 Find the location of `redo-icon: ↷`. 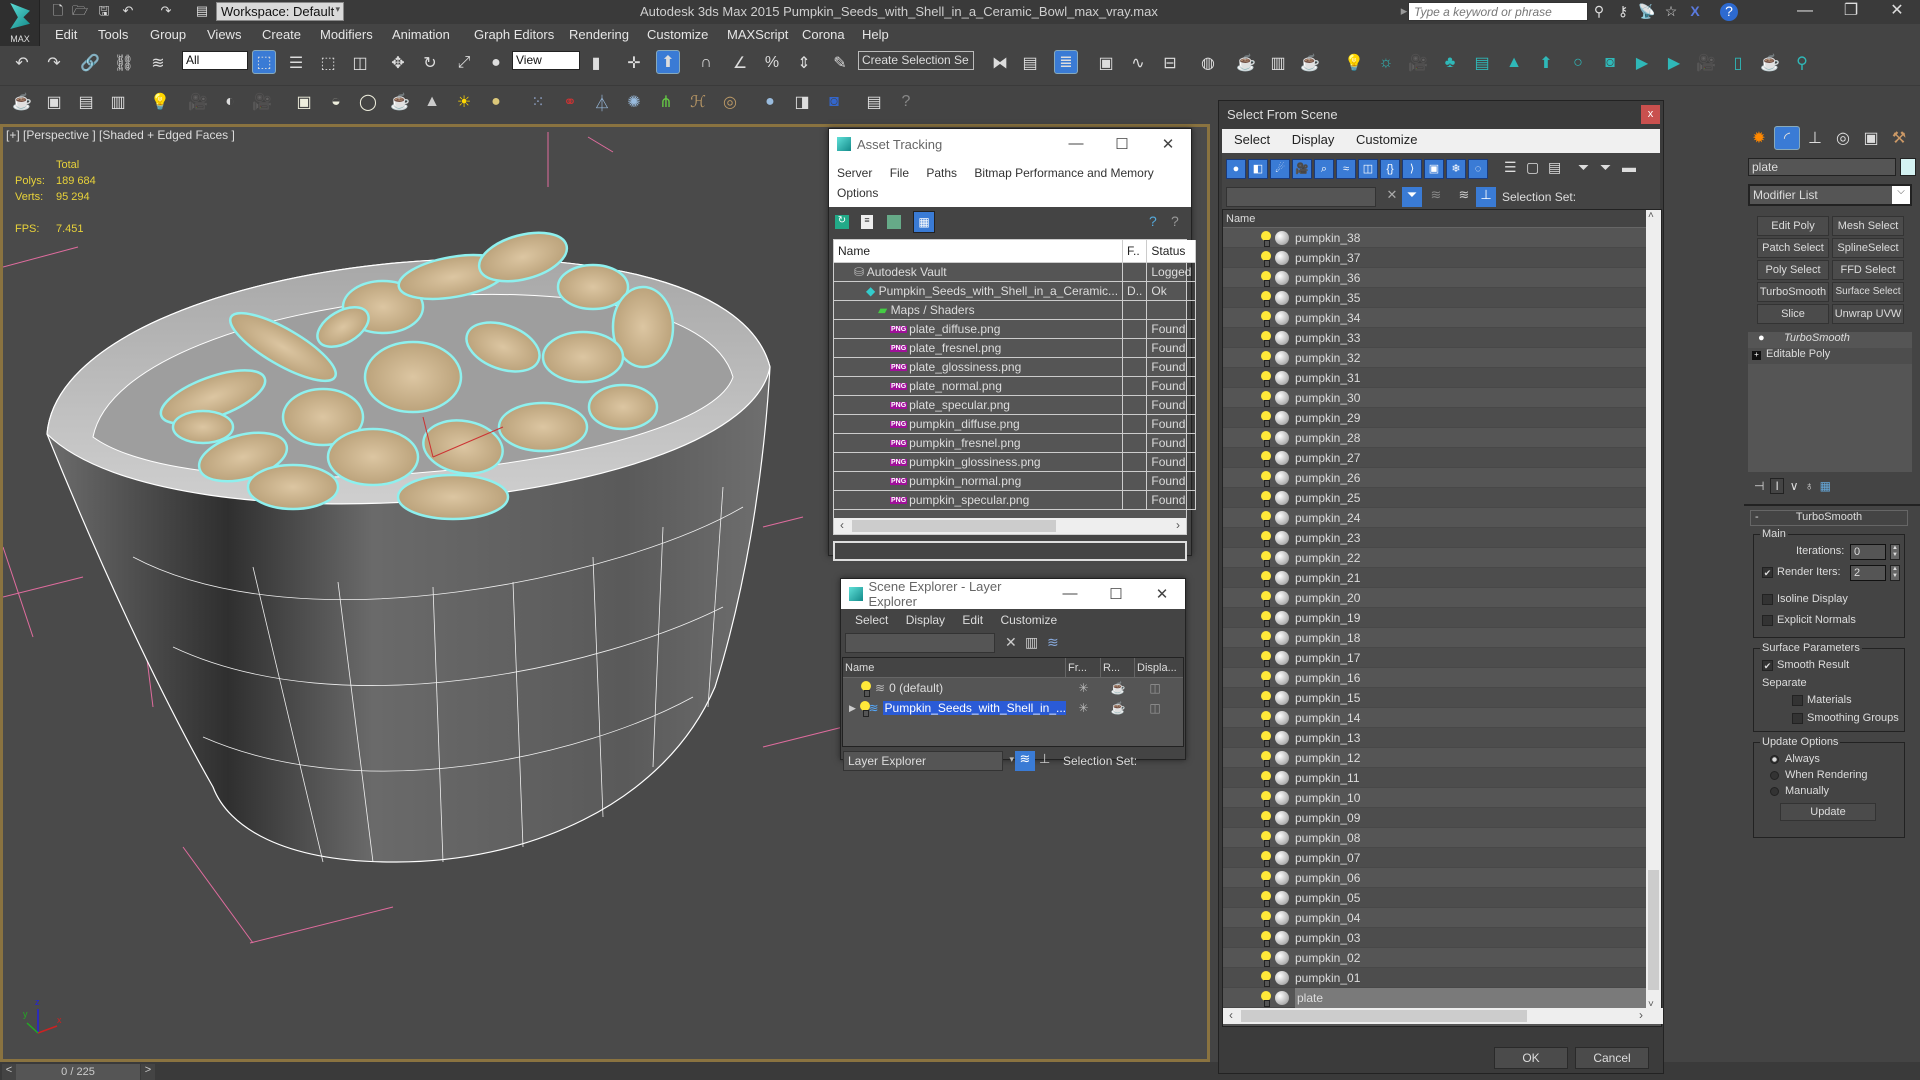

redo-icon: ↷ is located at coordinates (166, 11).